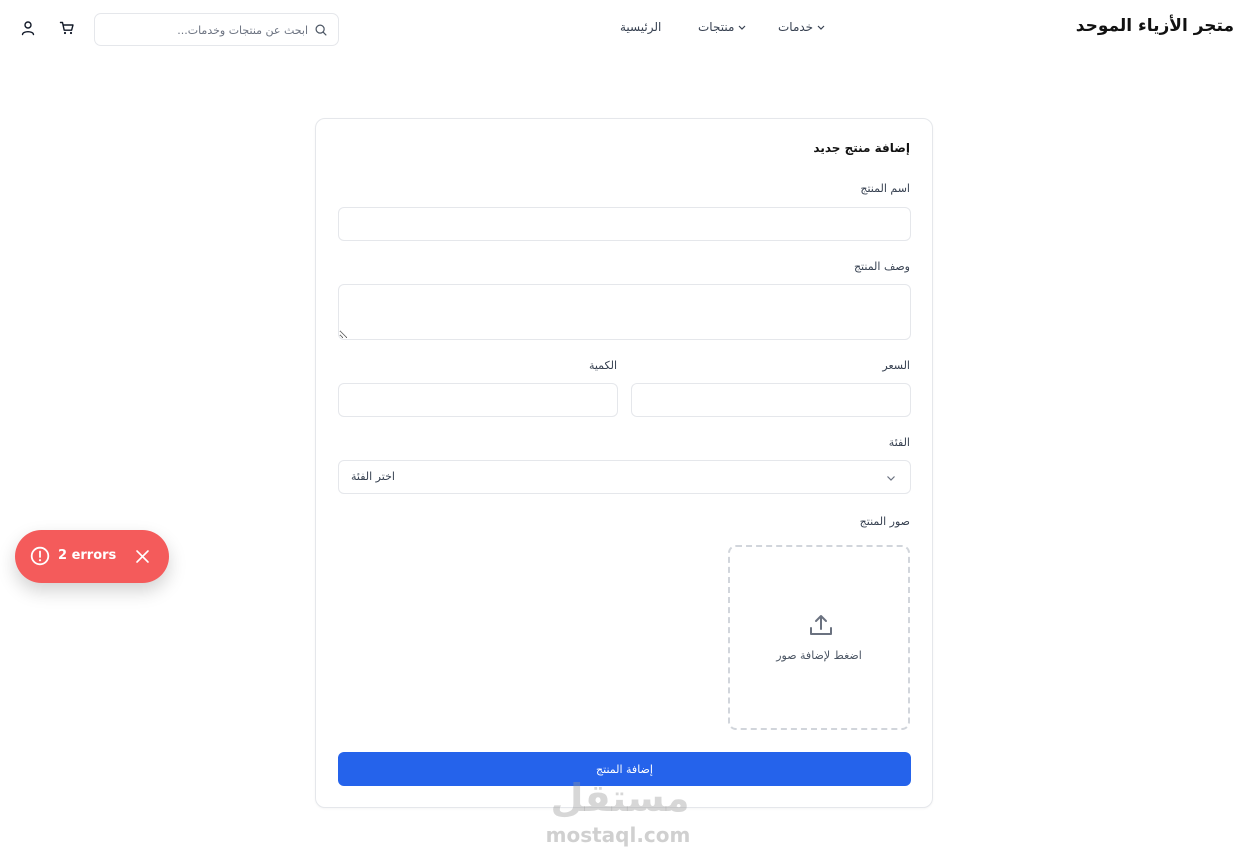  Describe the element at coordinates (771, 400) in the screenshot. I see `price-input` at that location.